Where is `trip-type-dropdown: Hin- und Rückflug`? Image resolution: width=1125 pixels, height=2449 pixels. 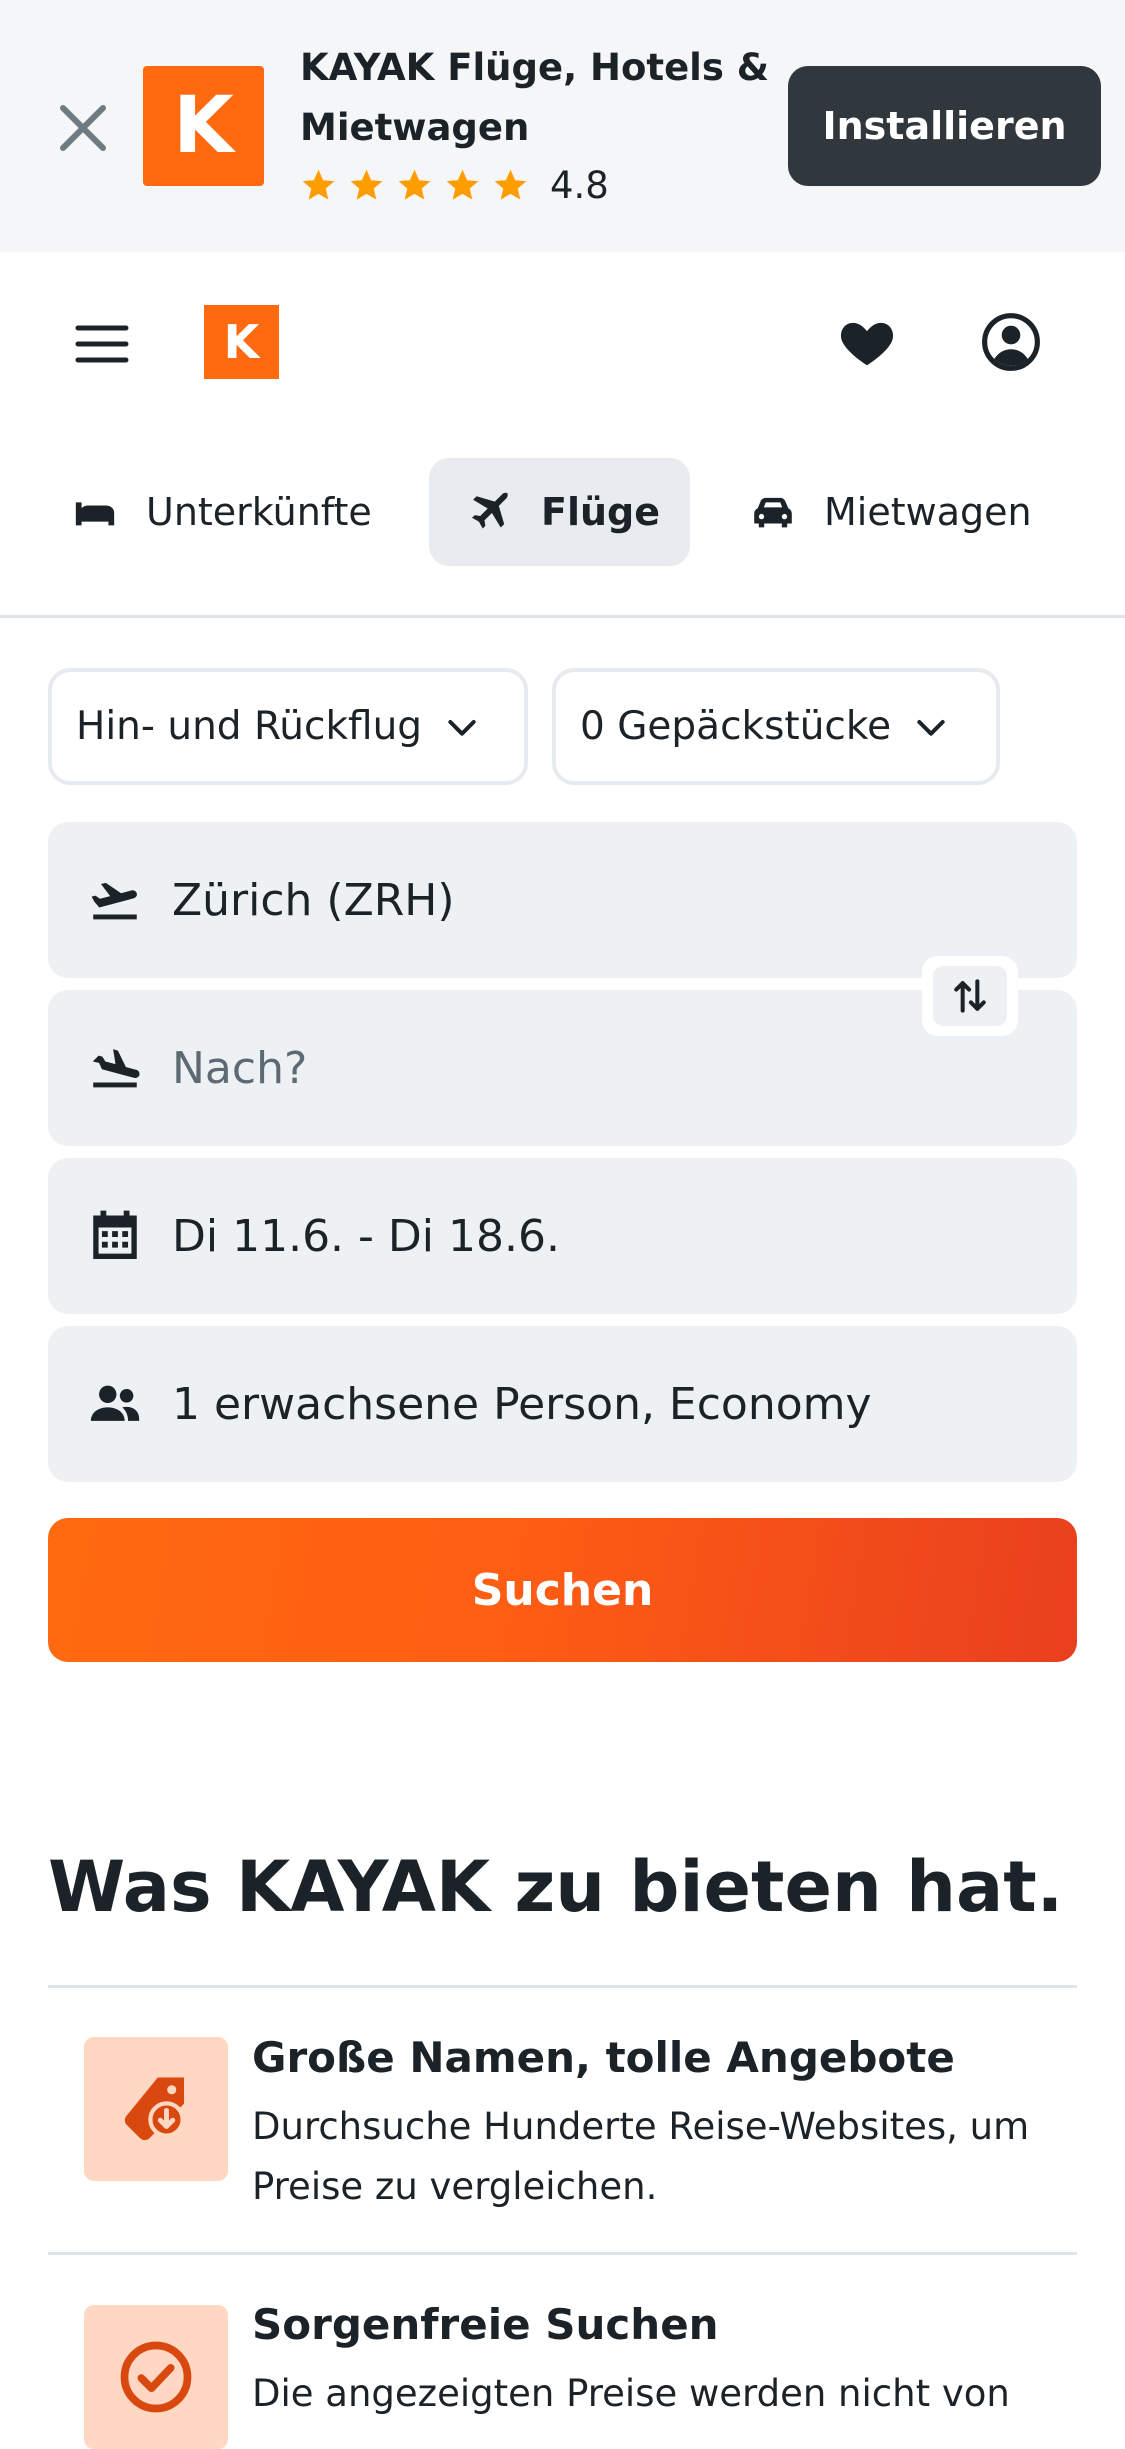
trip-type-dropdown: Hin- und Rückflug is located at coordinates (288, 726).